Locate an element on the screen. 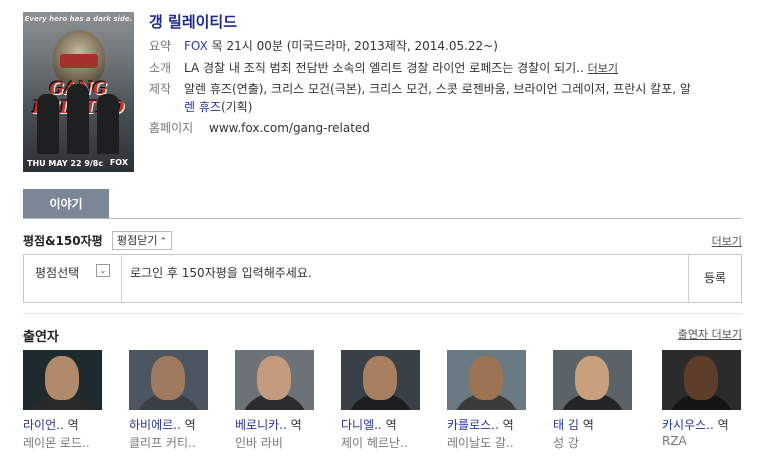  section-divider is located at coordinates (382, 313).